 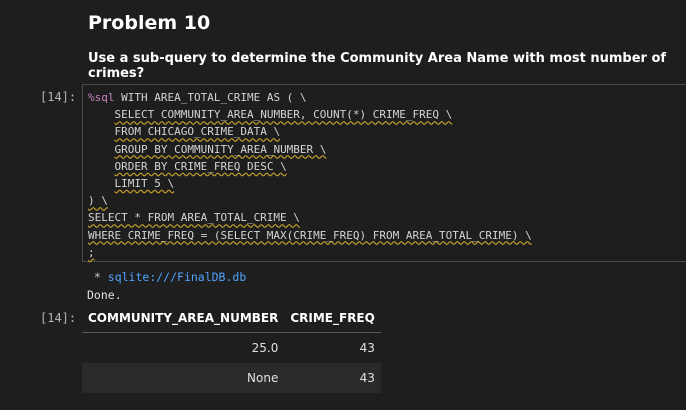 I want to click on table-cell: None, so click(x=183, y=378).